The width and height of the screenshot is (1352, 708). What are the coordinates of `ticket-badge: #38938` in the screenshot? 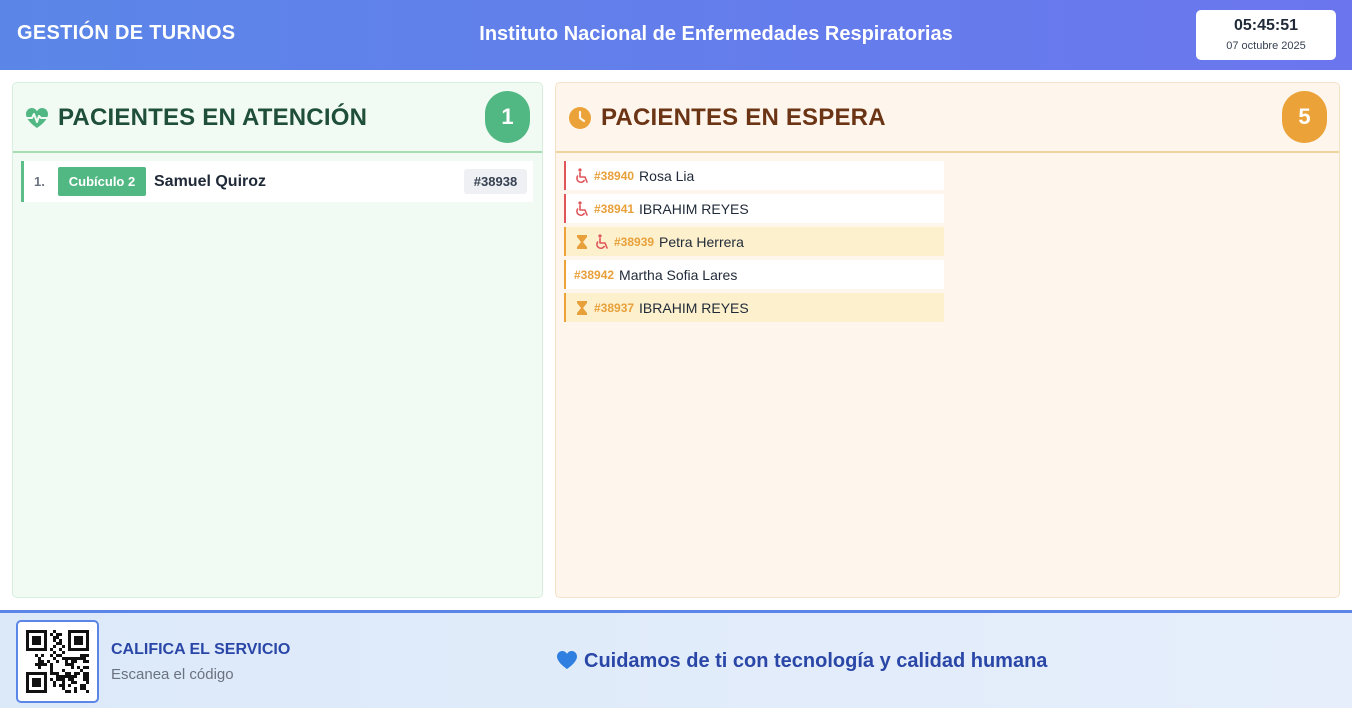 It's located at (495, 181).